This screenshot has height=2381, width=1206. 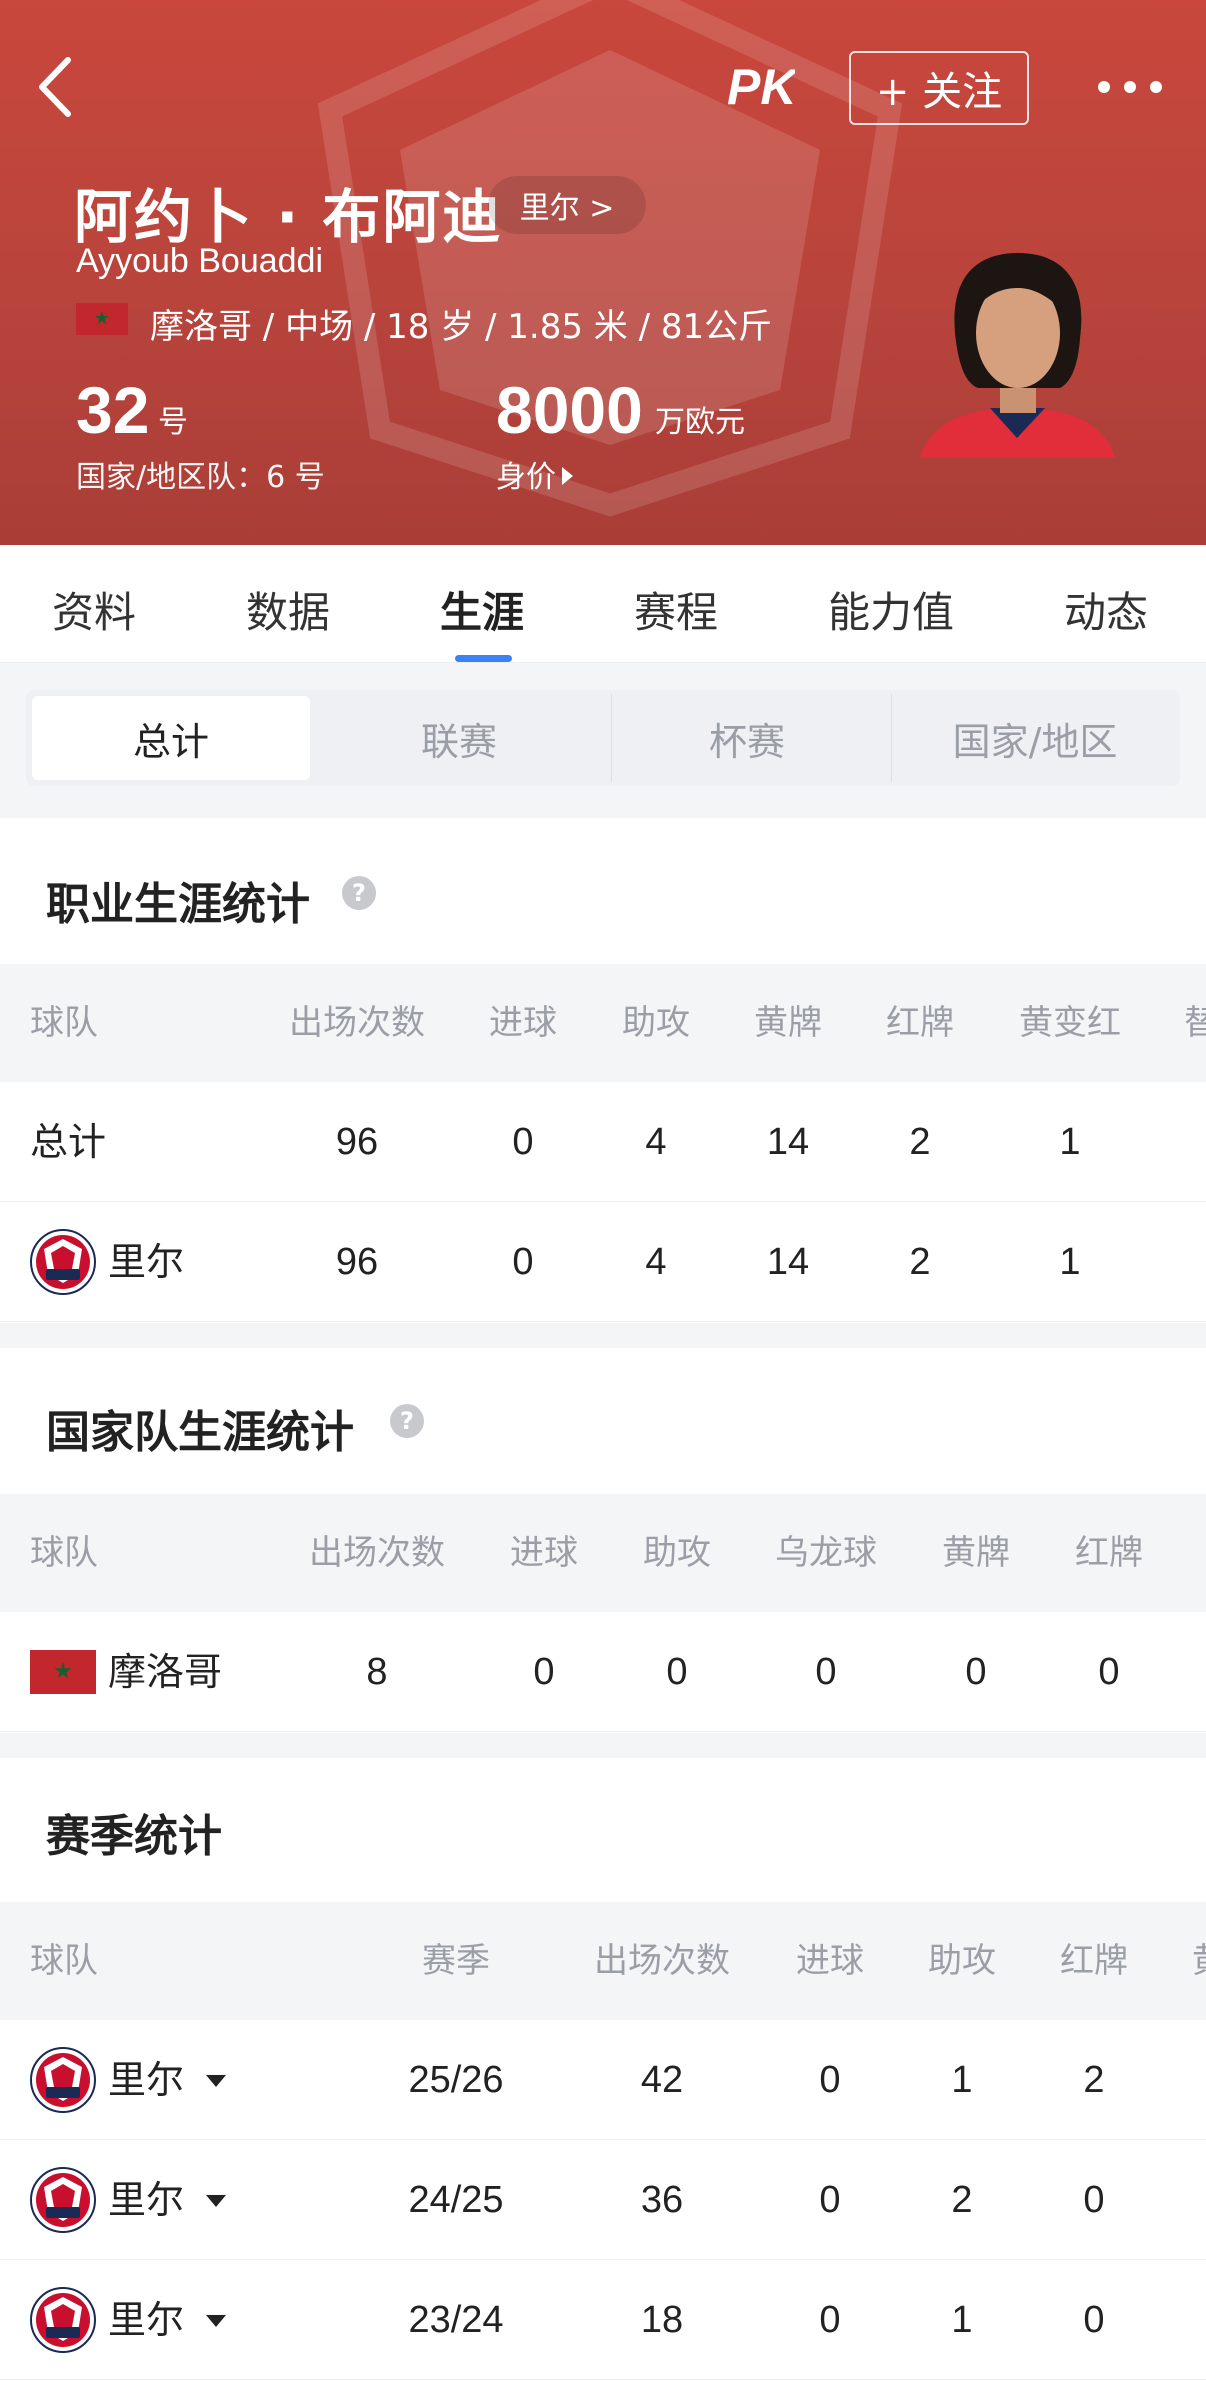 I want to click on active-tab-indicator, so click(x=483, y=658).